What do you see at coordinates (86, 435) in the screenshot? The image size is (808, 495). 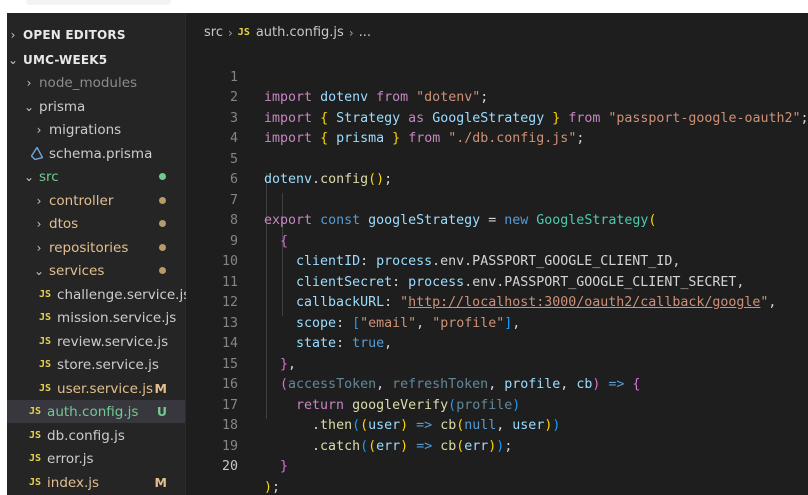 I see `tree-item-label: db.config.js` at bounding box center [86, 435].